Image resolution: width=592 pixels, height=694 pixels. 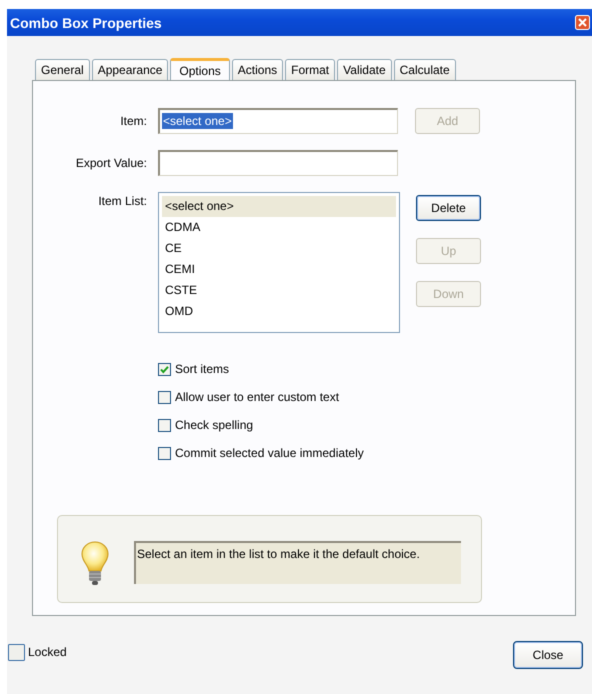 I want to click on checkbox-label: Sort items, so click(x=202, y=369).